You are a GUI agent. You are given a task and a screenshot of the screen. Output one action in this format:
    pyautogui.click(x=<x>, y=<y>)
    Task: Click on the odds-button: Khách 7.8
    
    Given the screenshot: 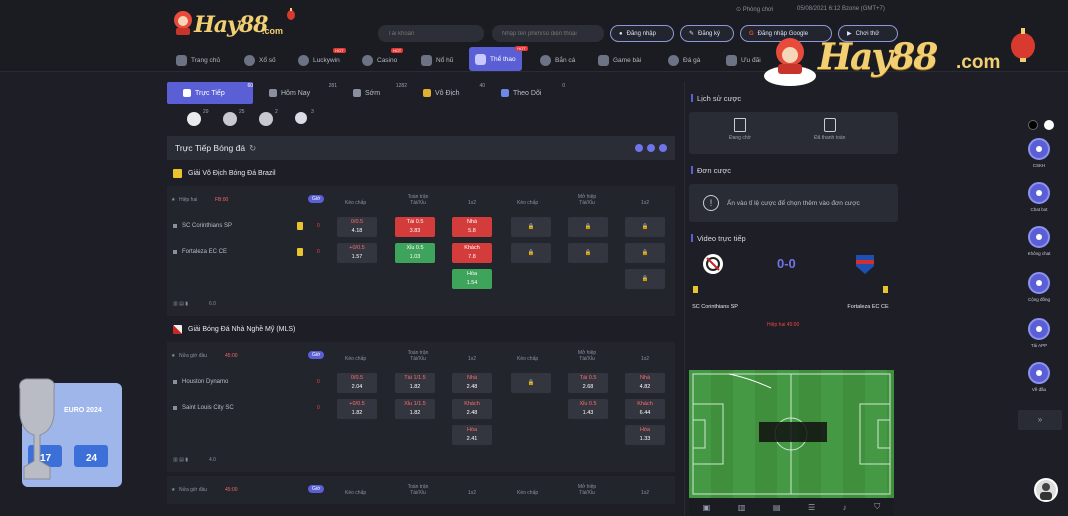 What is the action you would take?
    pyautogui.click(x=472, y=253)
    